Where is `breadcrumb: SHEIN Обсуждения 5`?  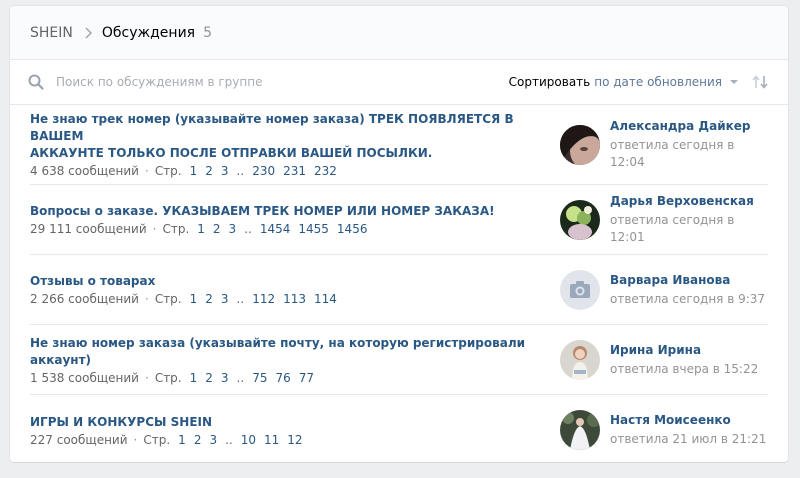 breadcrumb: SHEIN Обсуждения 5 is located at coordinates (399, 33).